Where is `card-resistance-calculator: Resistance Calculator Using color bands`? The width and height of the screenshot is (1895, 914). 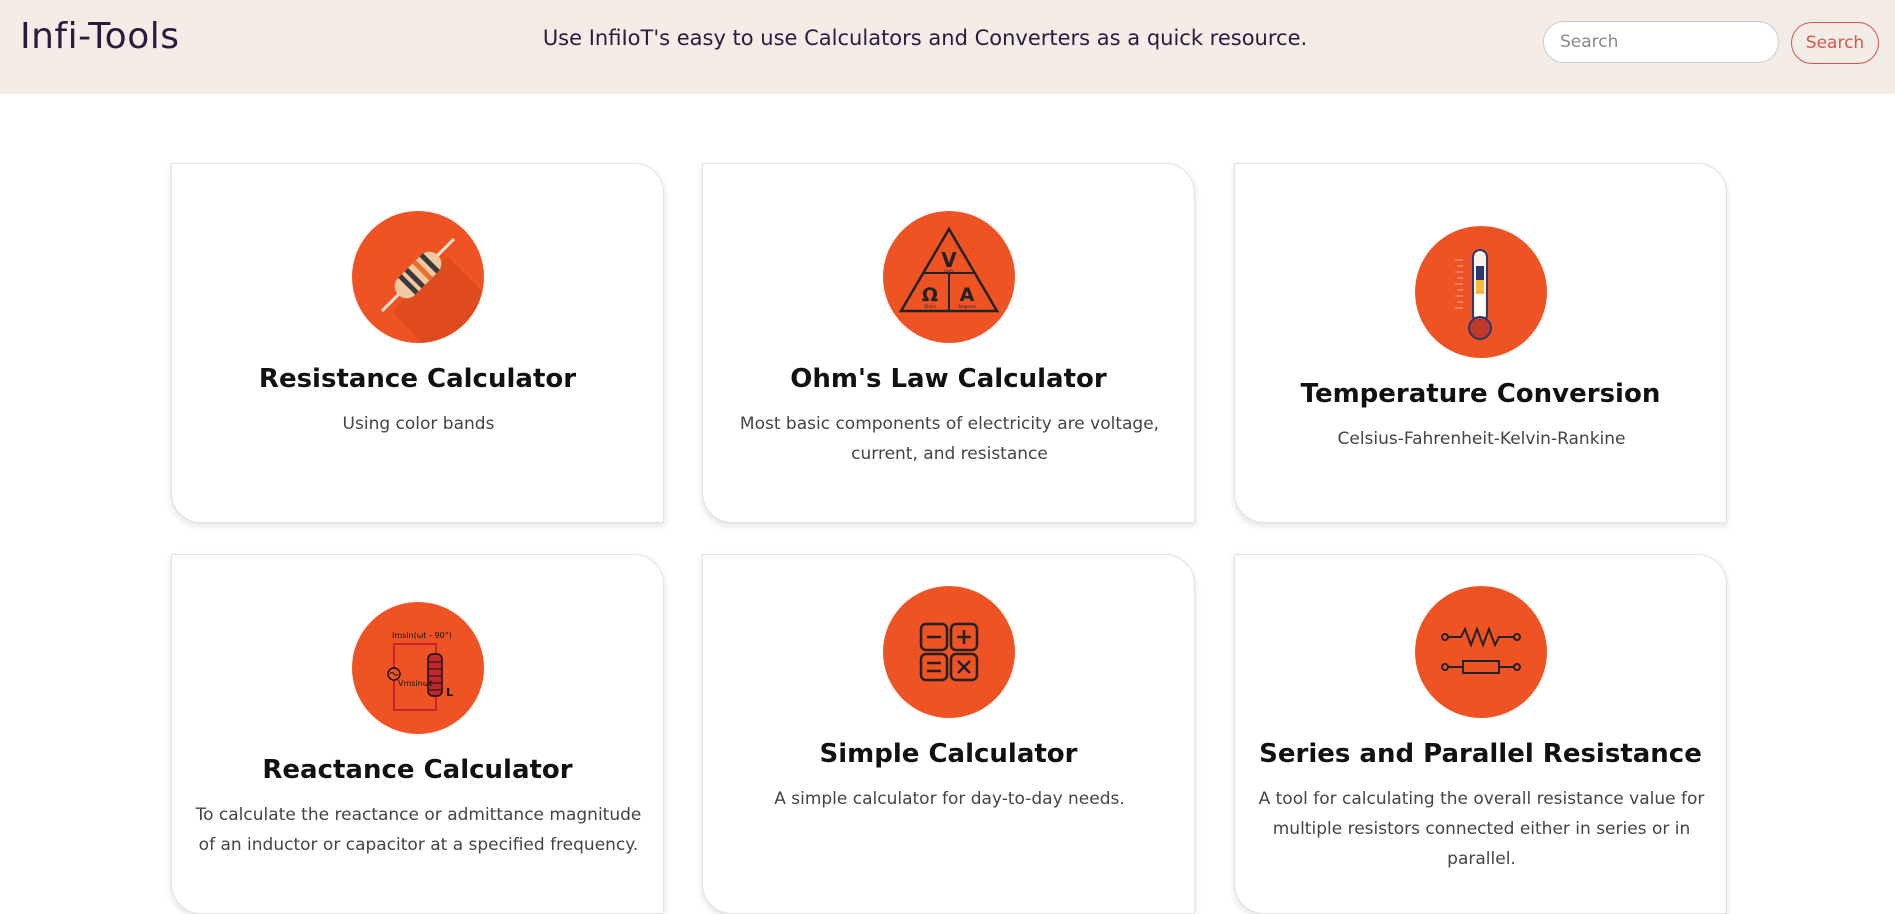
card-resistance-calculator: Resistance Calculator Using color bands is located at coordinates (417, 343).